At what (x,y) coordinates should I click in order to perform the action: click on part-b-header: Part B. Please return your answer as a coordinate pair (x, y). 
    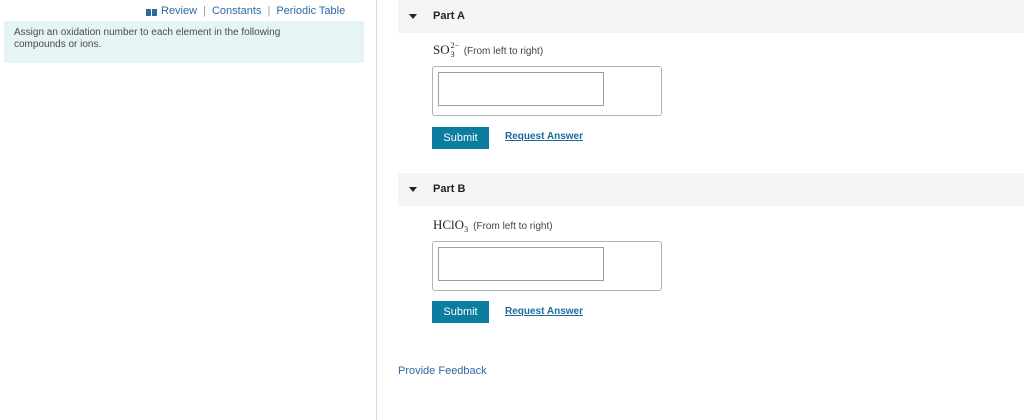
    Looking at the image, I should click on (711, 189).